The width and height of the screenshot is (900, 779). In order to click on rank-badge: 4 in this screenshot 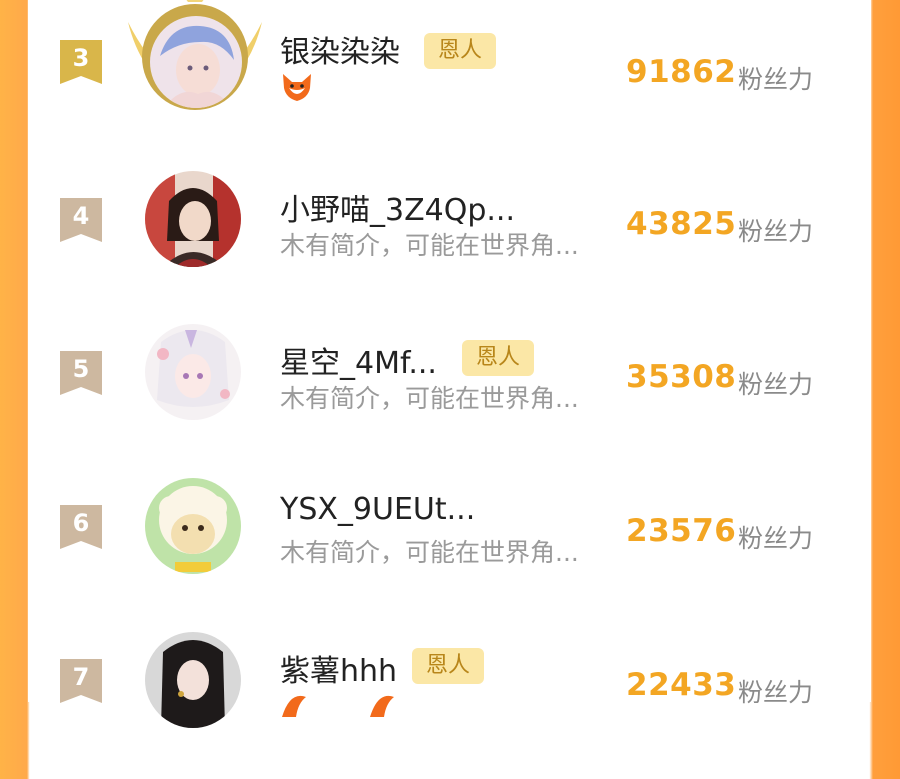, I will do `click(81, 221)`.